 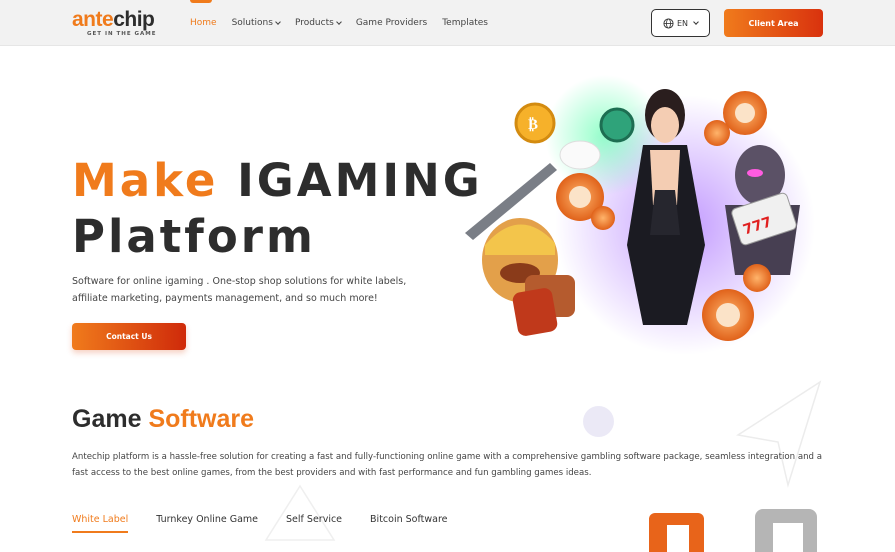 What do you see at coordinates (773, 23) in the screenshot?
I see `client-area-button: Client Area` at bounding box center [773, 23].